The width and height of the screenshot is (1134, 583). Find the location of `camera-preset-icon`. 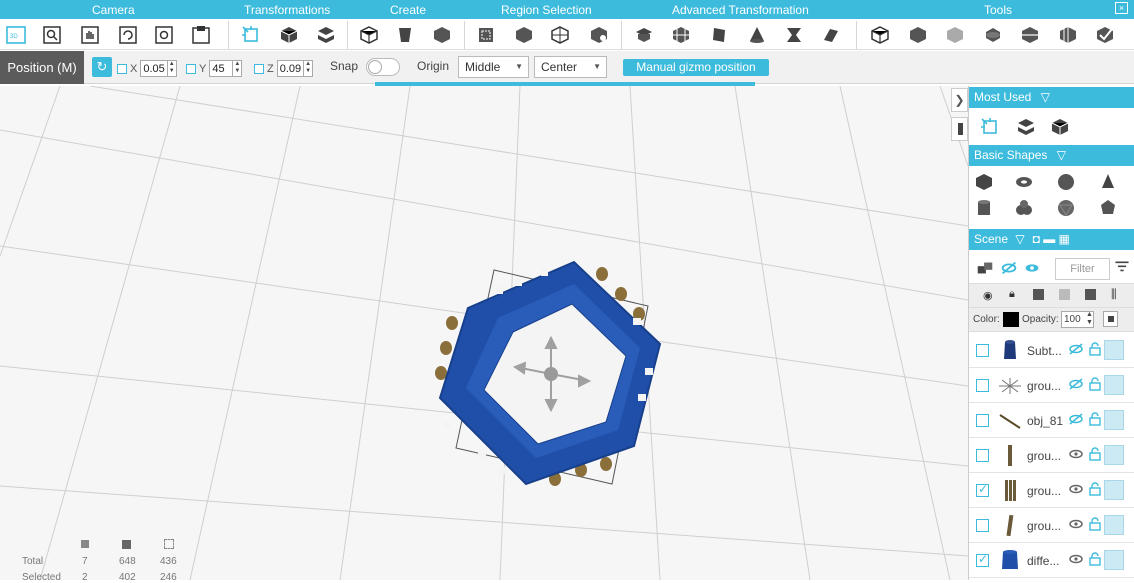

camera-preset-icon is located at coordinates (201, 35).